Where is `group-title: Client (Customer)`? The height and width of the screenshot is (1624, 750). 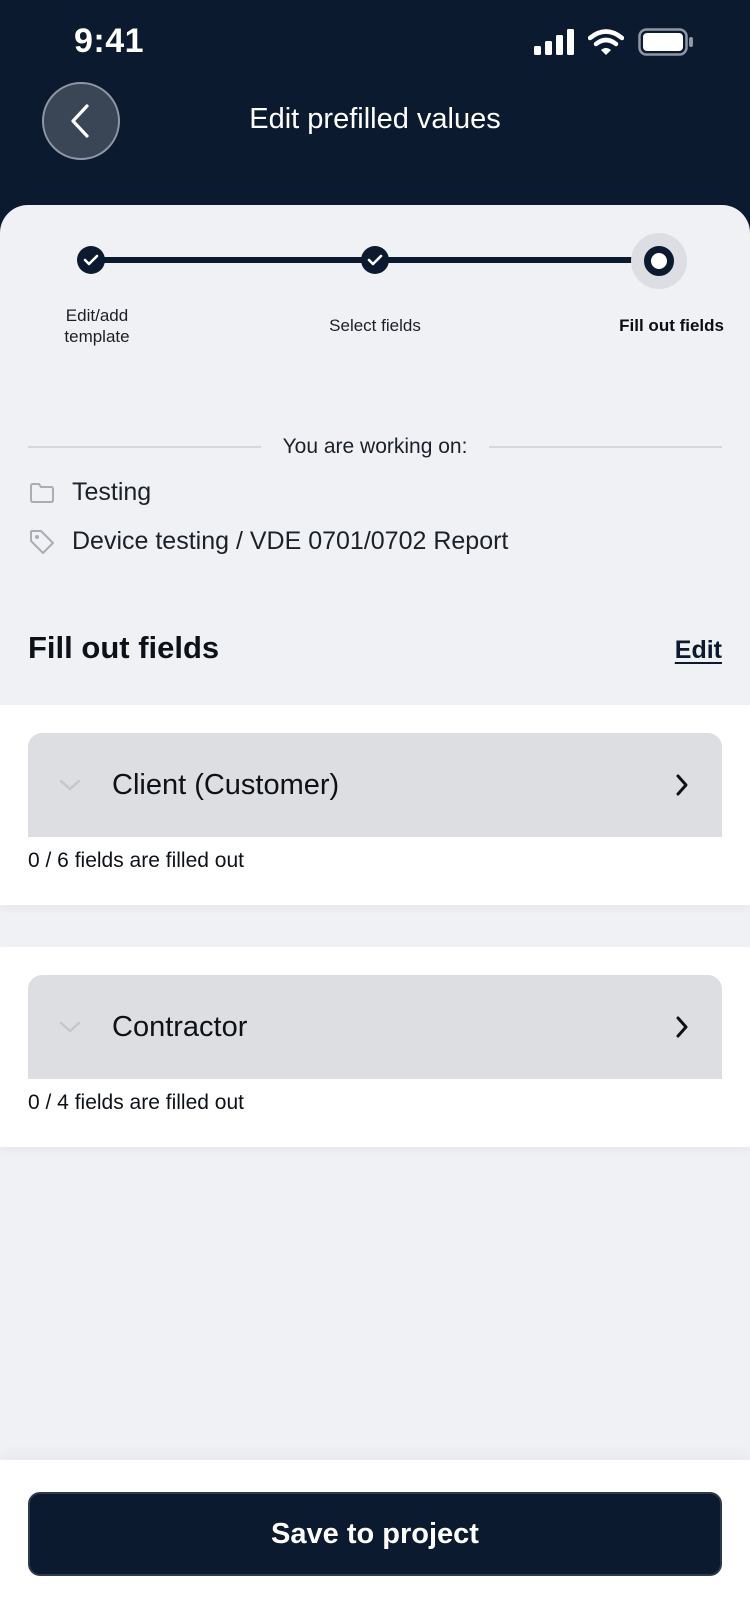
group-title: Client (Customer) is located at coordinates (226, 784).